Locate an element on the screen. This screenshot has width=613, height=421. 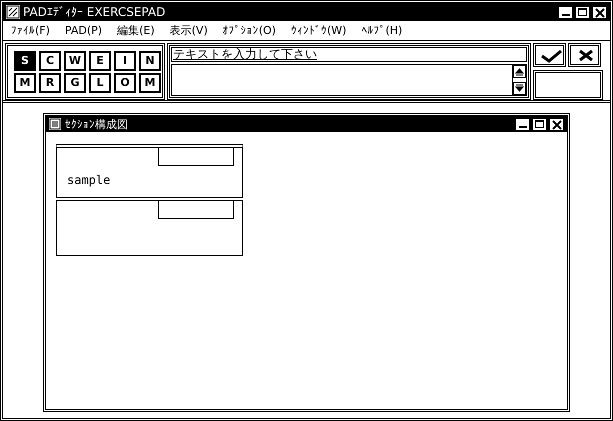
scroll-up-icon is located at coordinates (519, 71).